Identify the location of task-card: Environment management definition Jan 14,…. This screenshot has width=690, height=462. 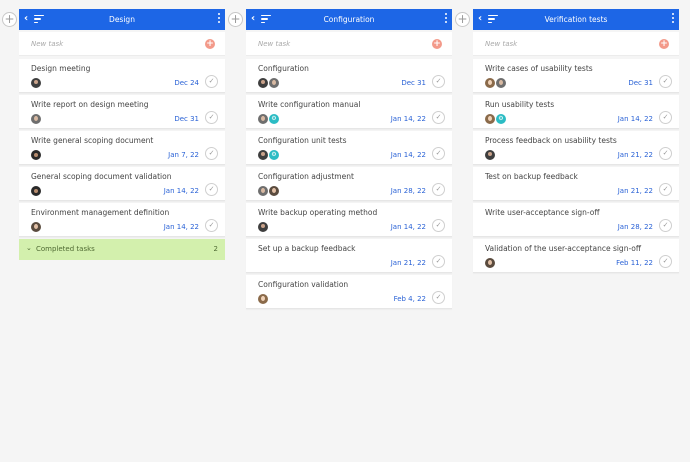
(122, 220).